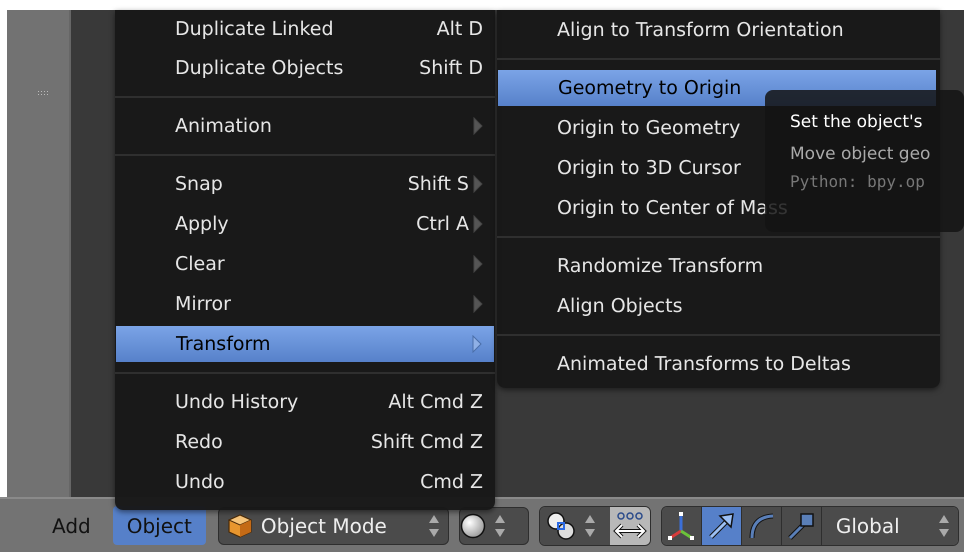  I want to click on shortcut-label: Ctrl A, so click(442, 224).